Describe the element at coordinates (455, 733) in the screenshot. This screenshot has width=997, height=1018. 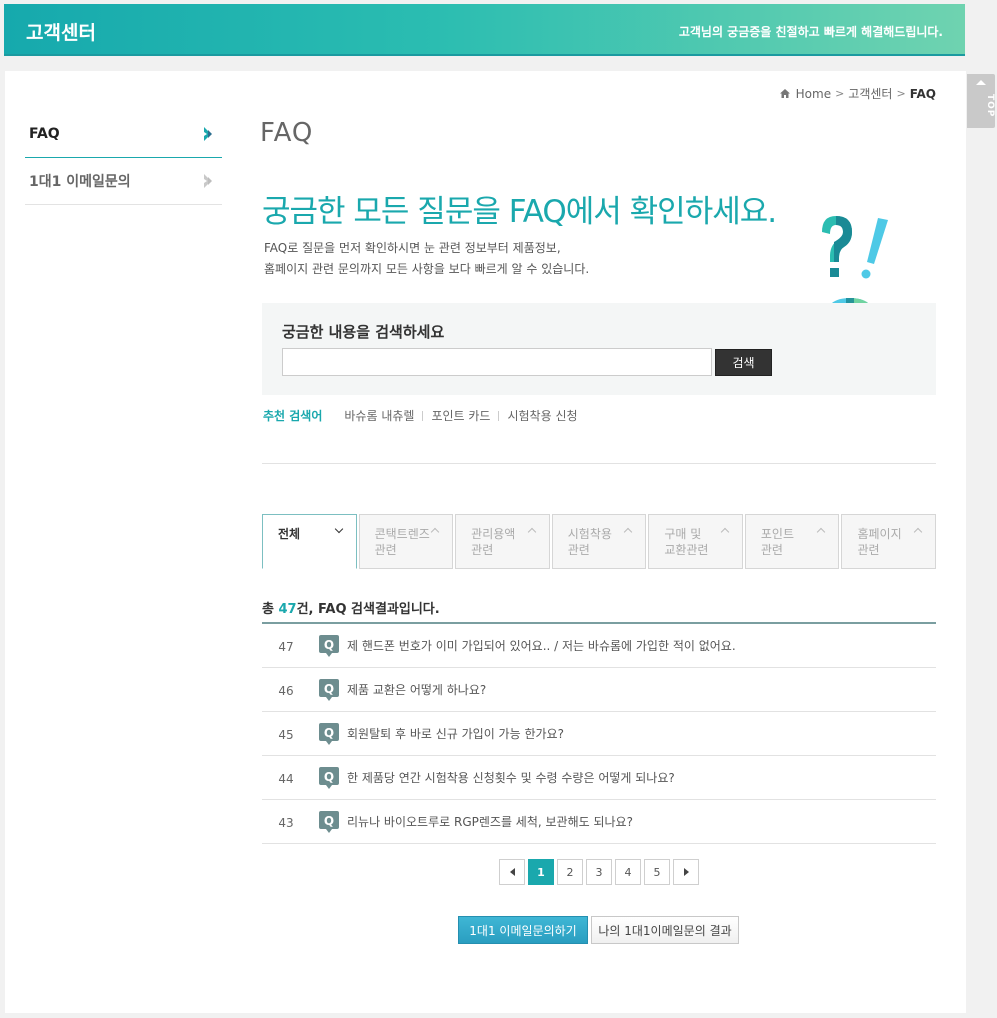
I see `faq-question-link: 회원탈퇴 후 바로 신규 가입이 가능 한가요?` at that location.